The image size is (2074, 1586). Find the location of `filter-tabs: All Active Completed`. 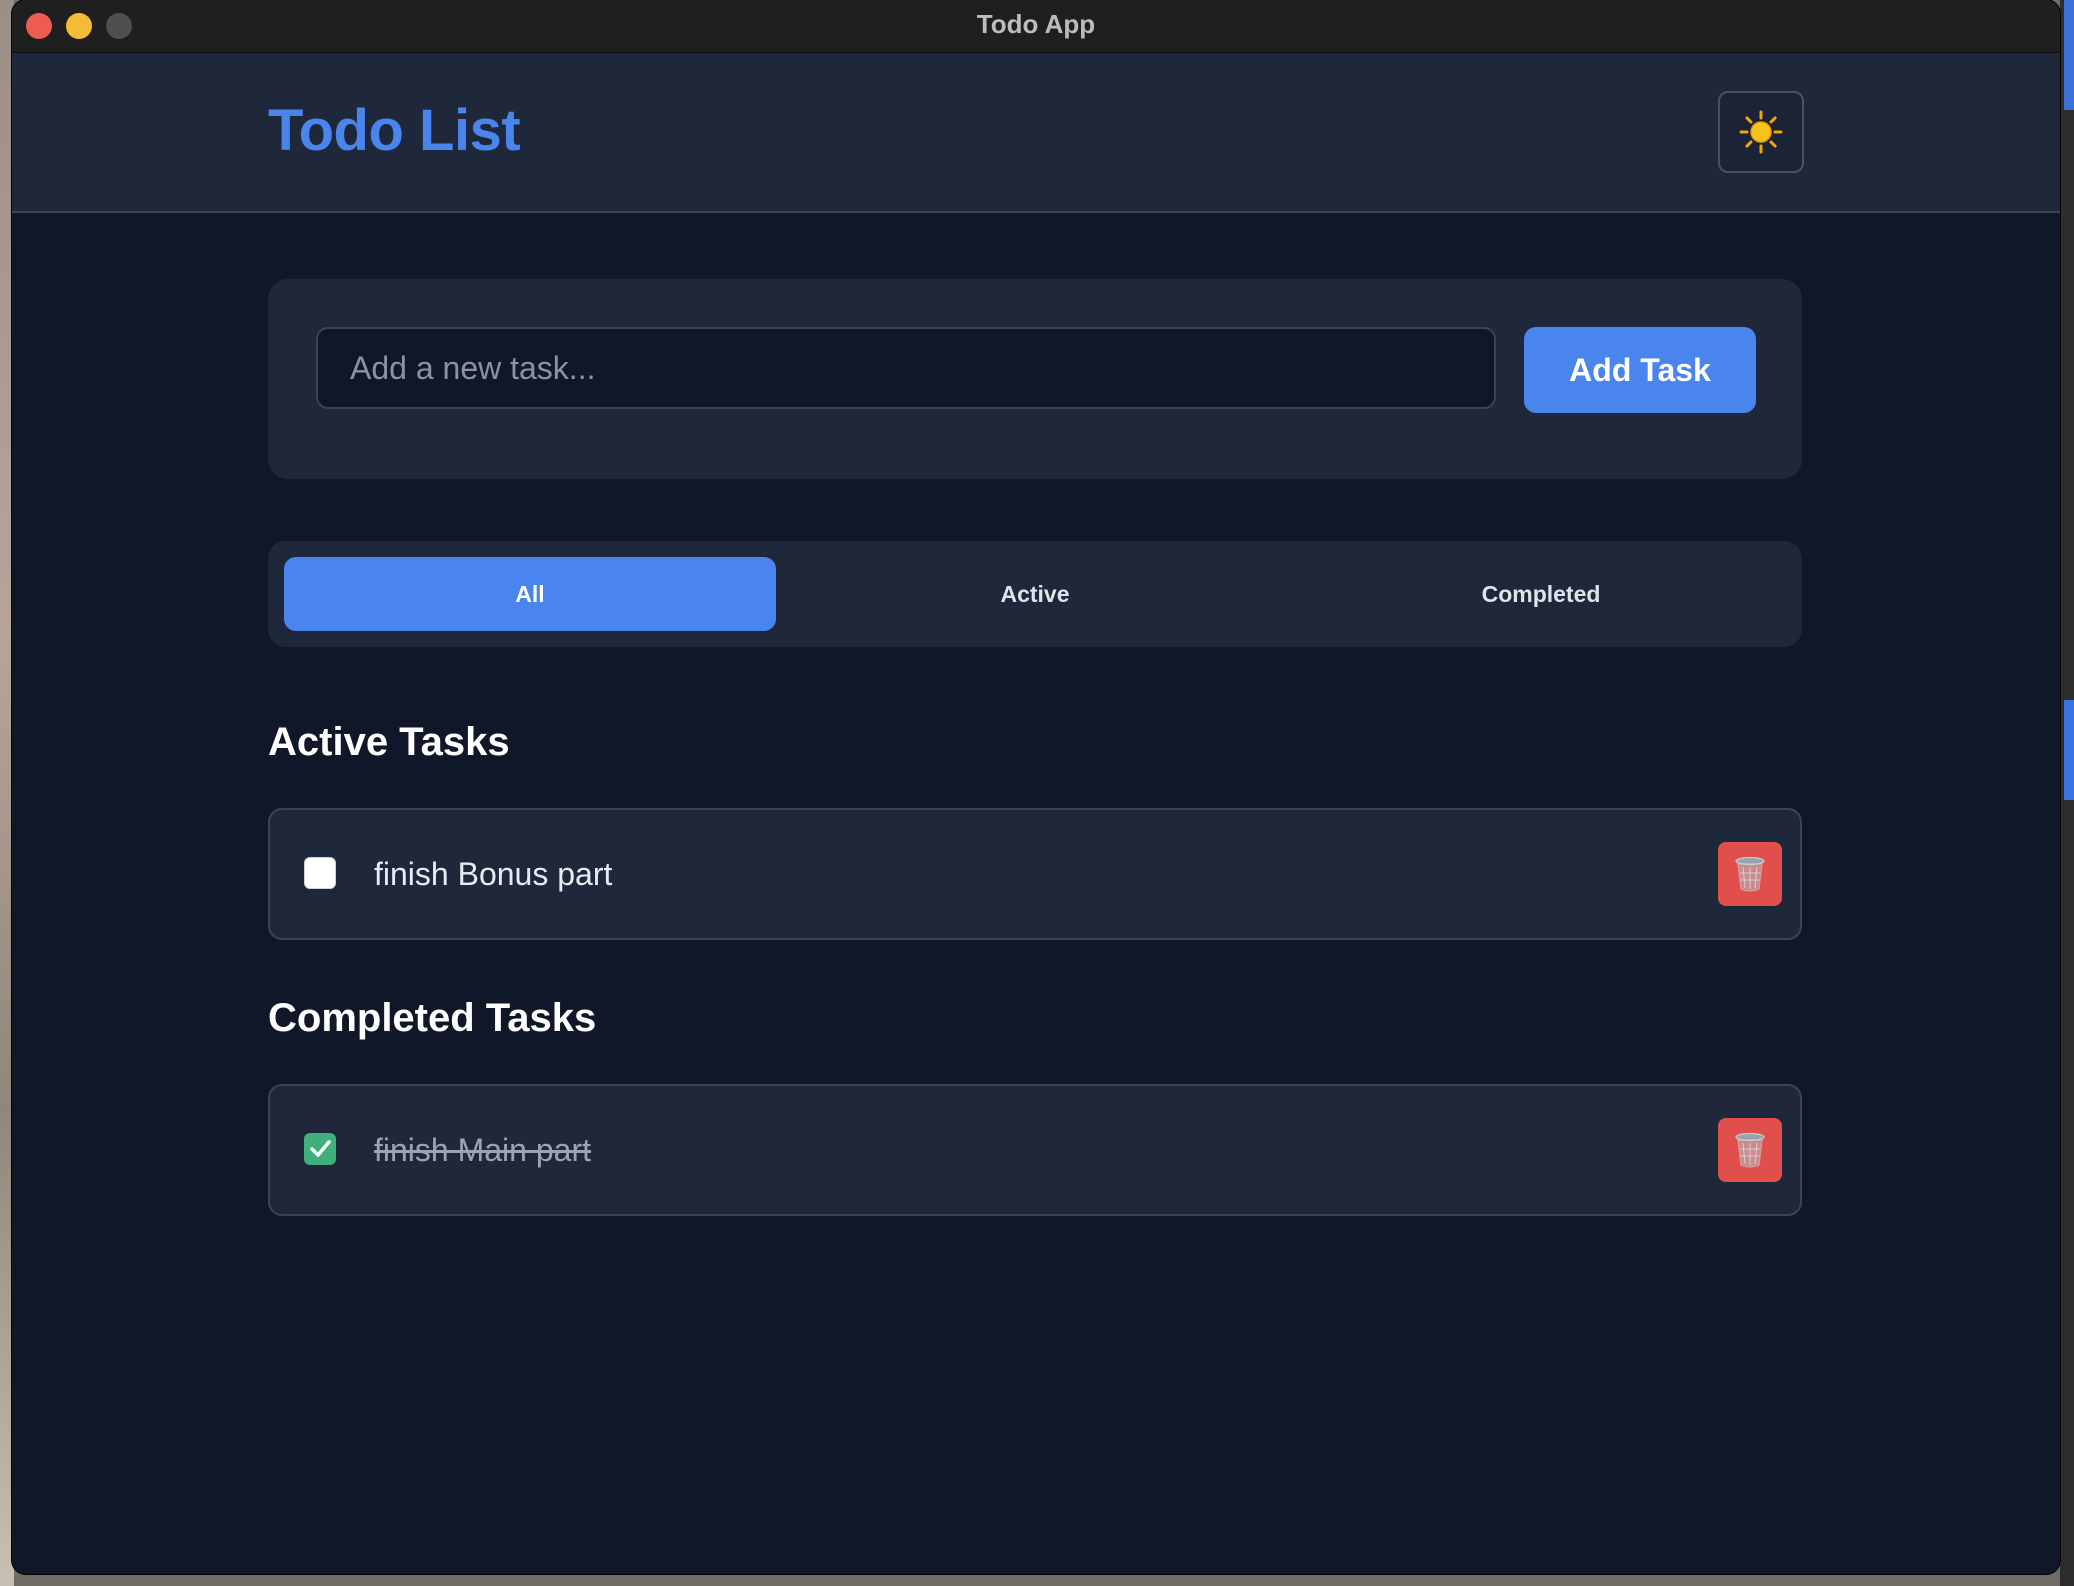

filter-tabs: All Active Completed is located at coordinates (1035, 594).